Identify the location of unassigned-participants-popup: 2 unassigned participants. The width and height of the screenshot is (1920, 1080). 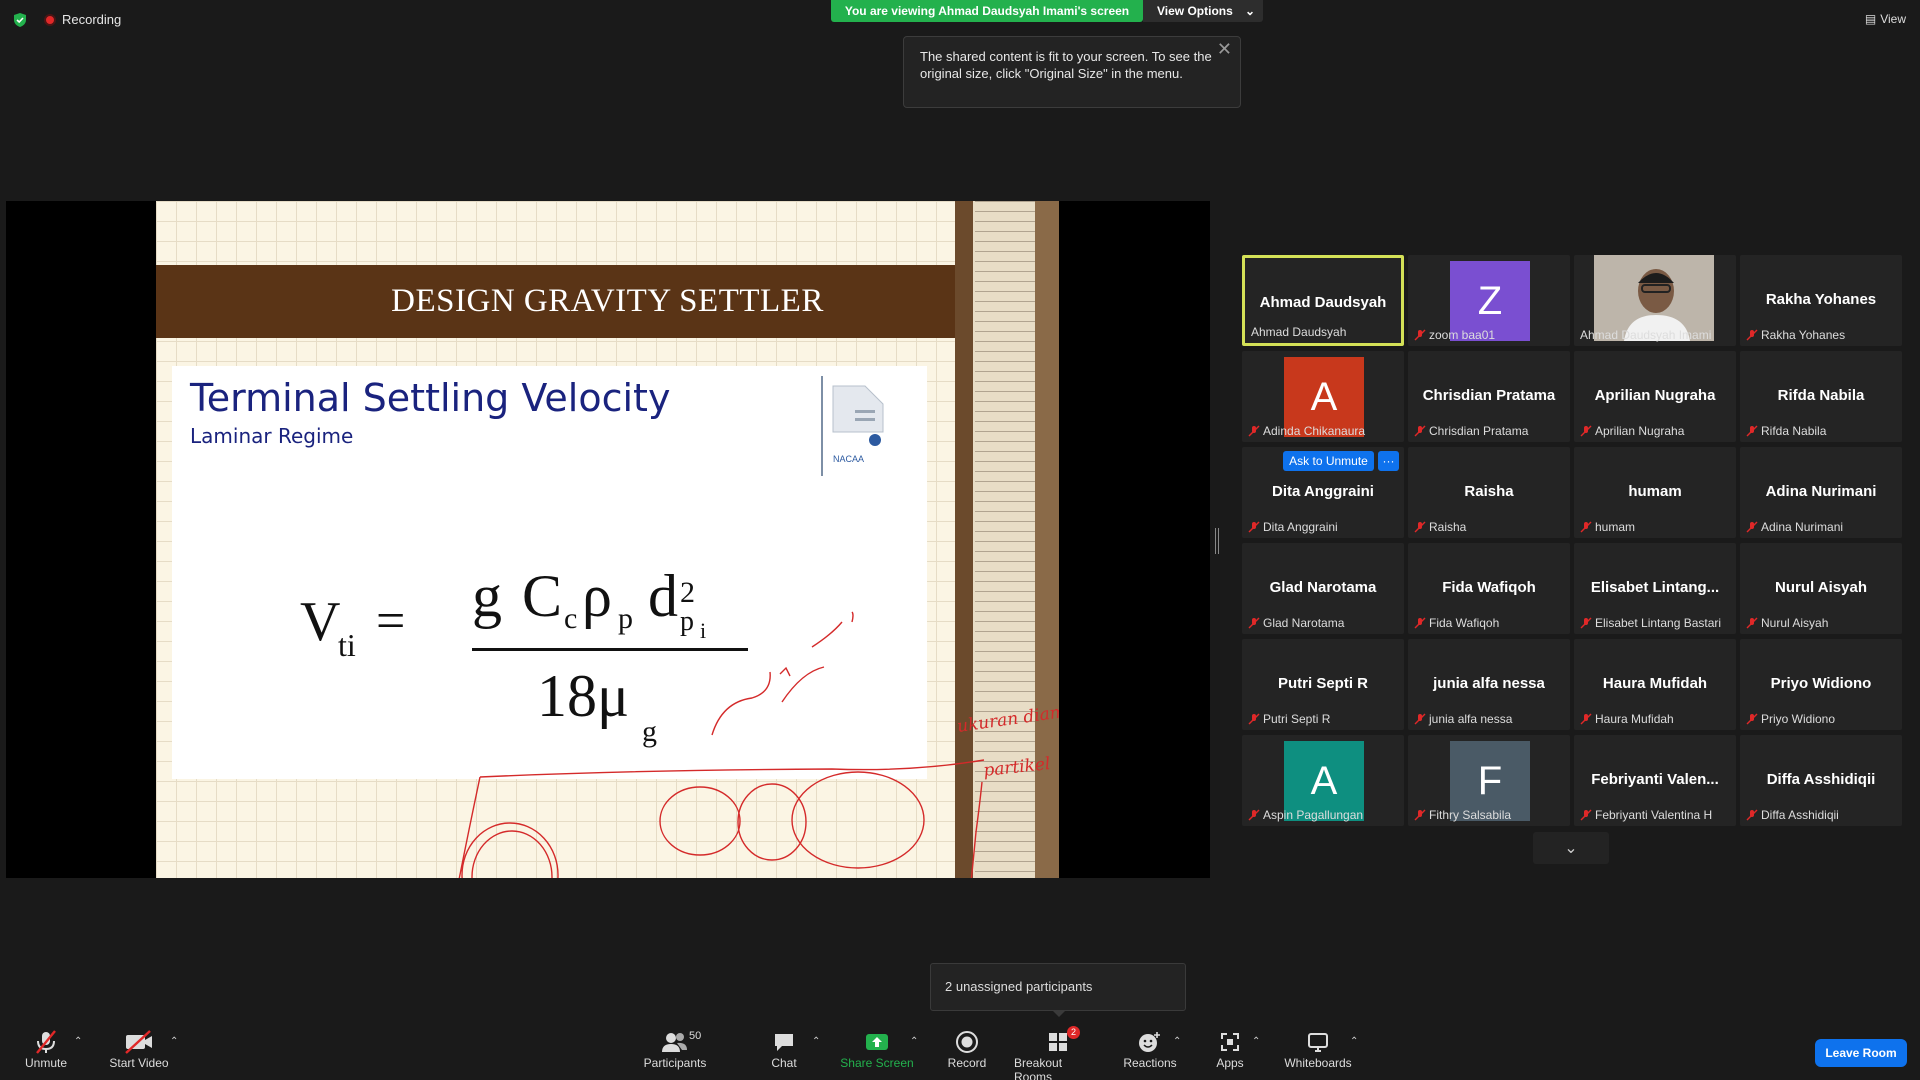
(1058, 987).